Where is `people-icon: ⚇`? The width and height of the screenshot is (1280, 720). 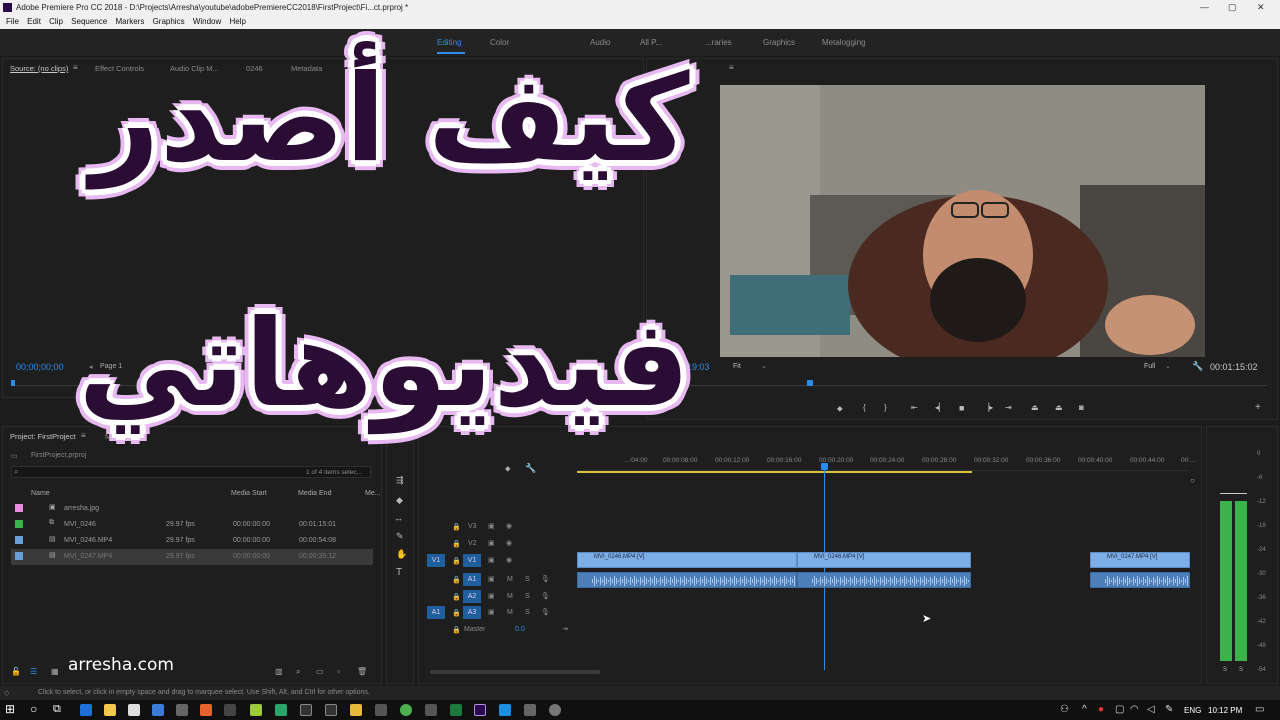 people-icon: ⚇ is located at coordinates (1064, 709).